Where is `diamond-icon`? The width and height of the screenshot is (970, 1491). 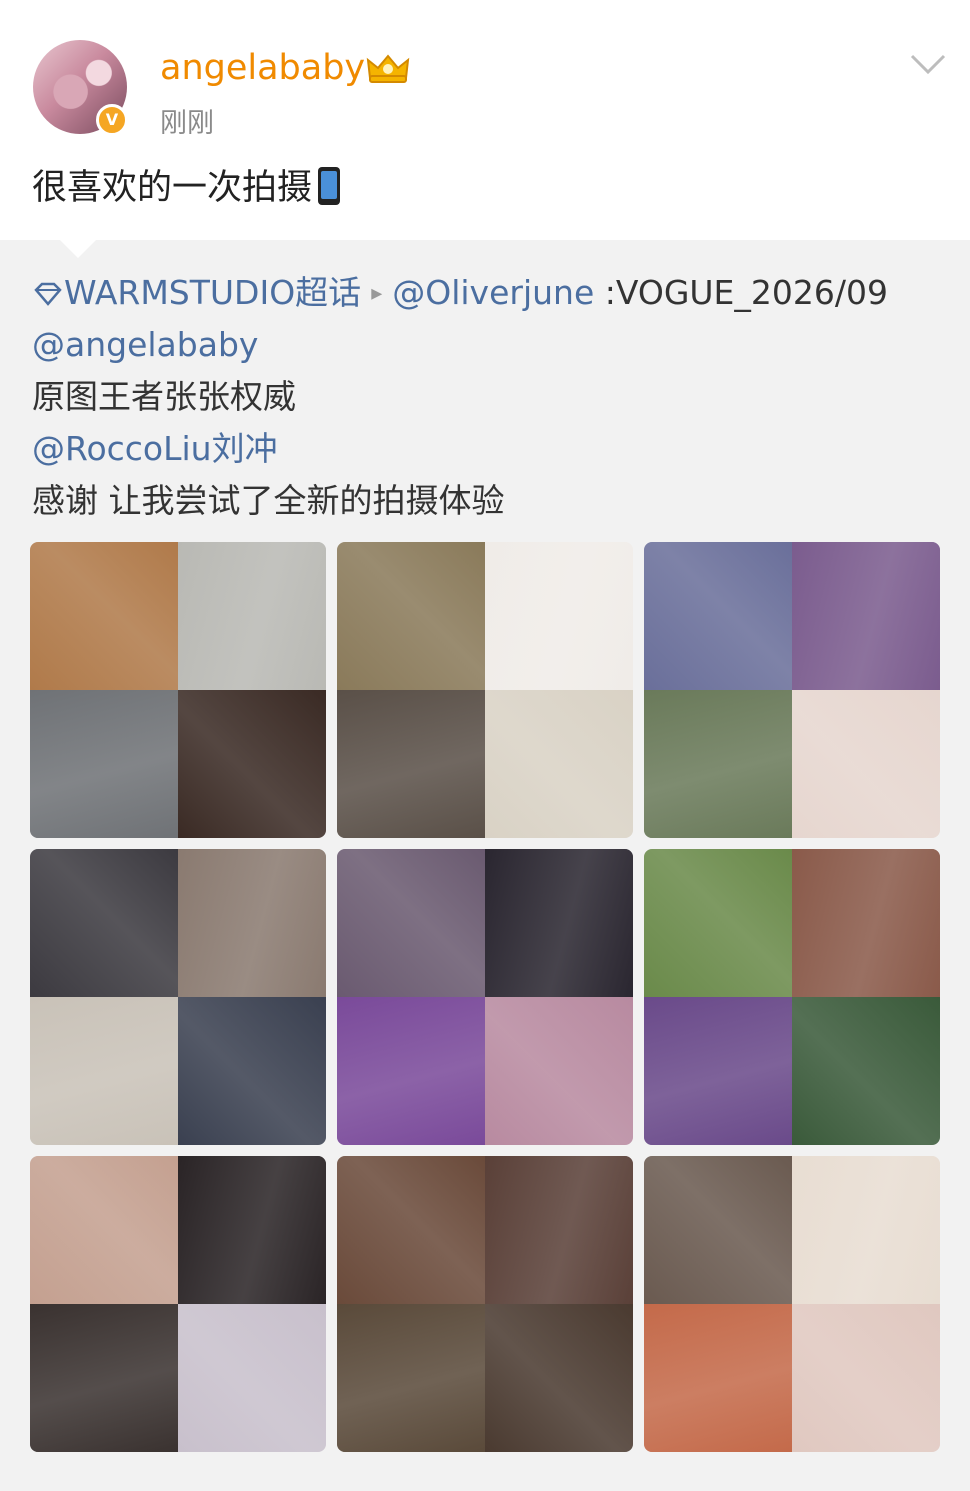
diamond-icon is located at coordinates (48, 294).